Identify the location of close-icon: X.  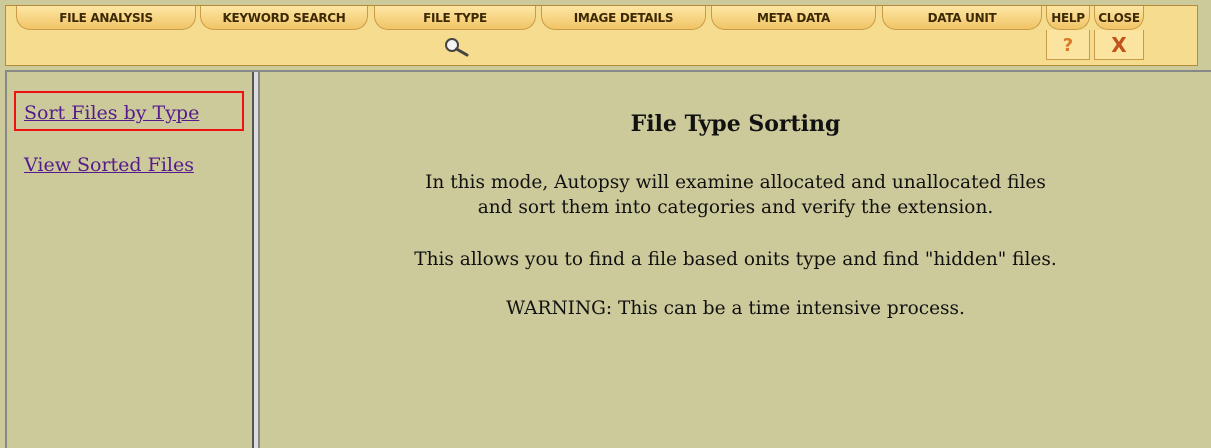
(1119, 45).